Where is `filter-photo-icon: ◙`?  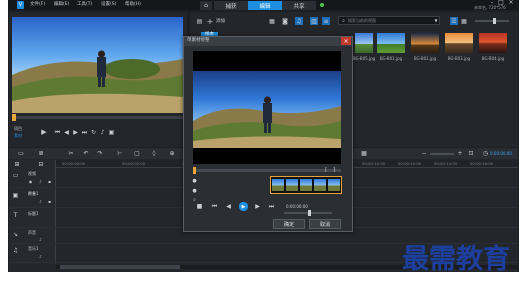
filter-photo-icon: ◙ is located at coordinates (285, 21).